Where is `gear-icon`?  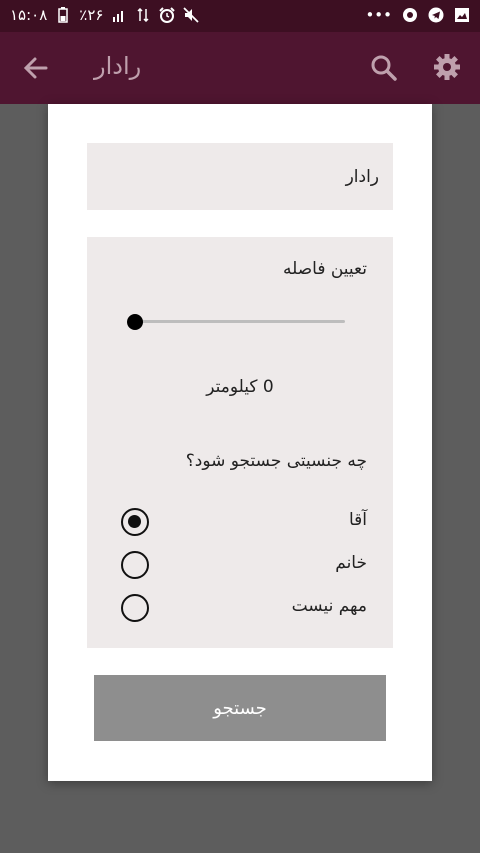 gear-icon is located at coordinates (447, 67).